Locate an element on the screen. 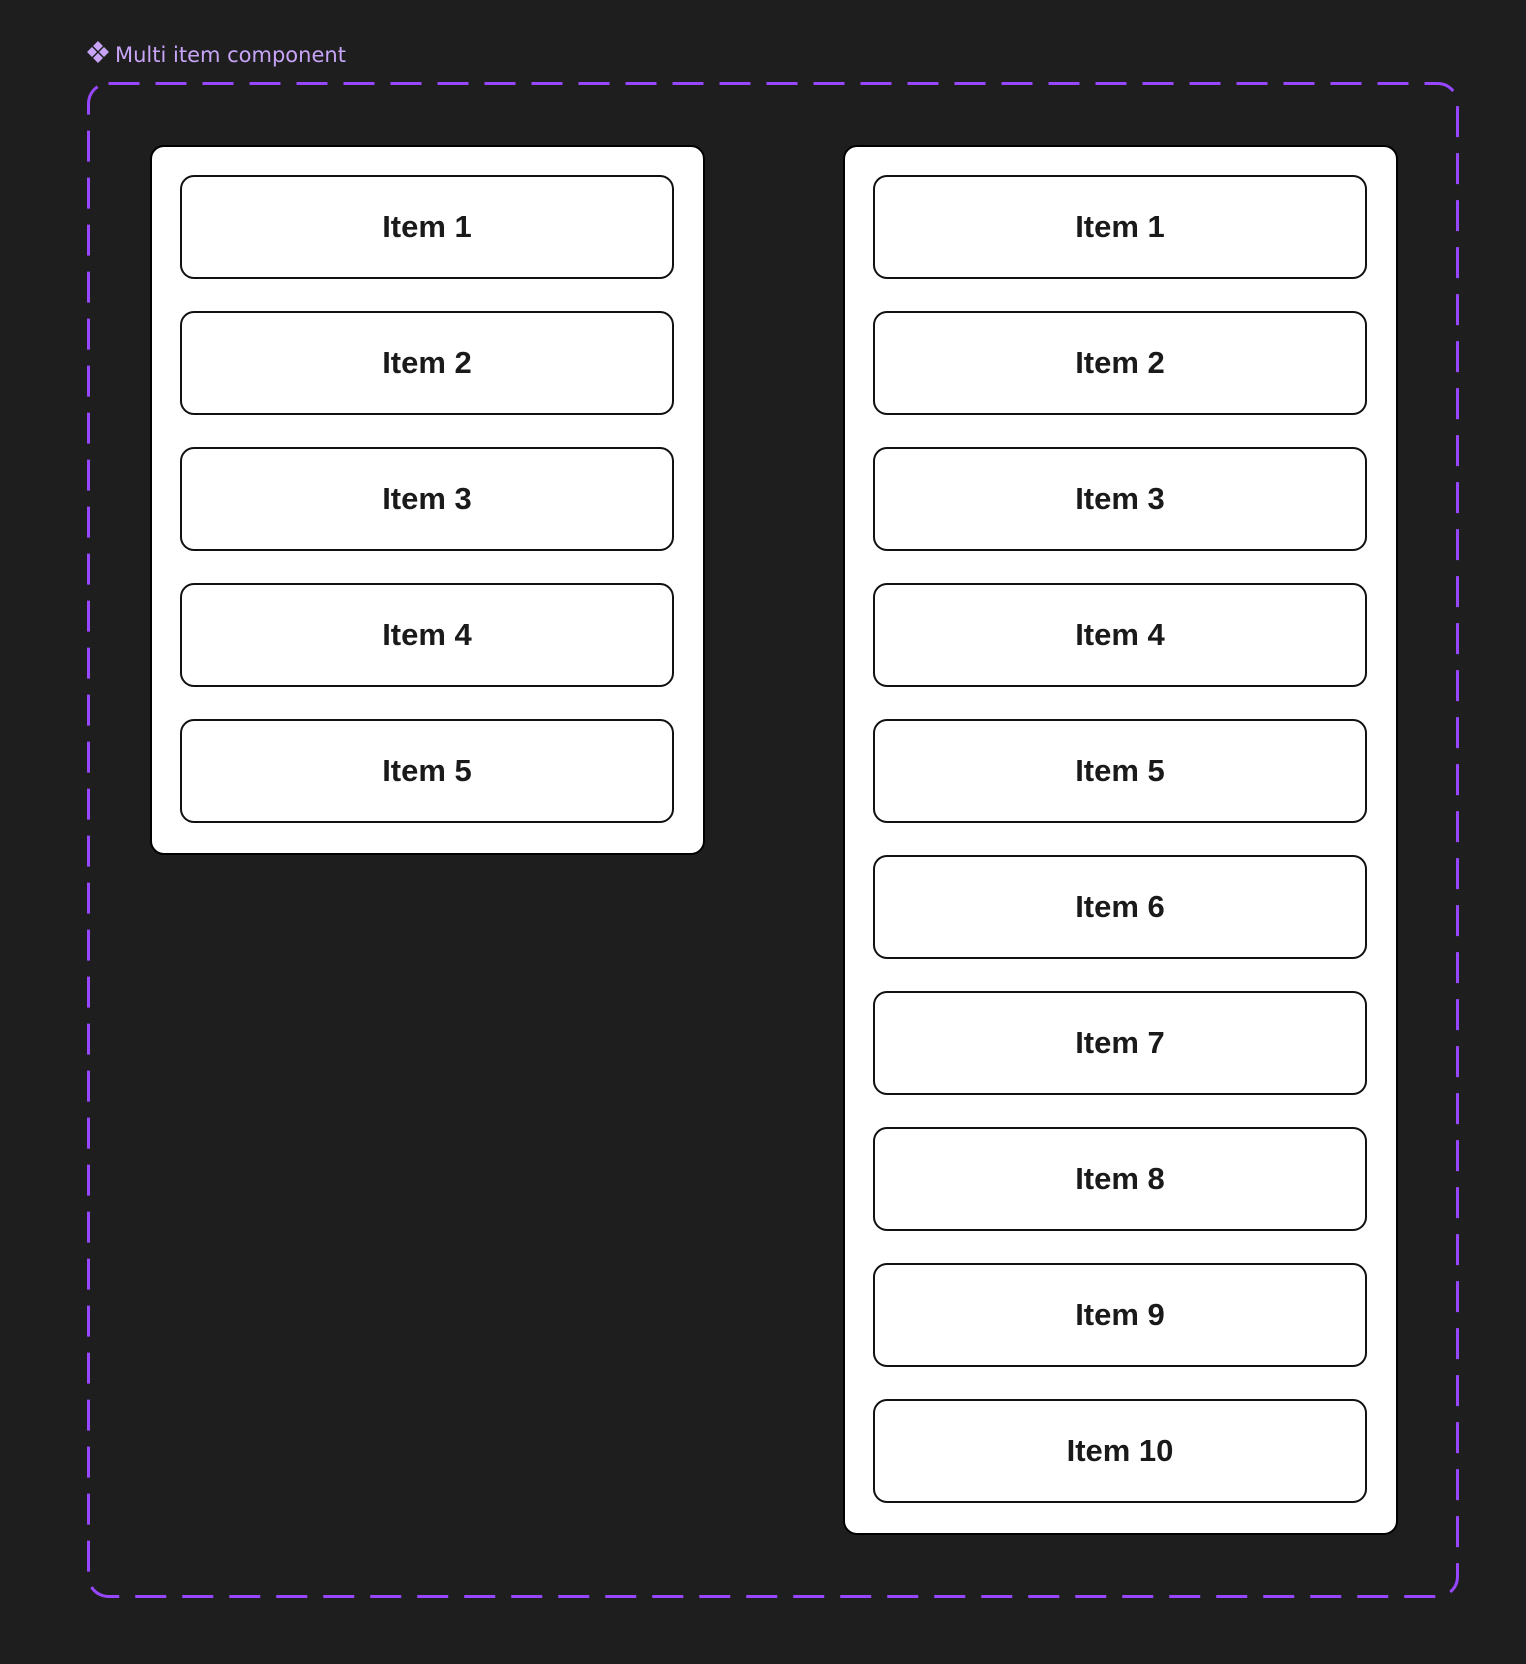 The image size is (1526, 1664). component-icon is located at coordinates (98, 54).